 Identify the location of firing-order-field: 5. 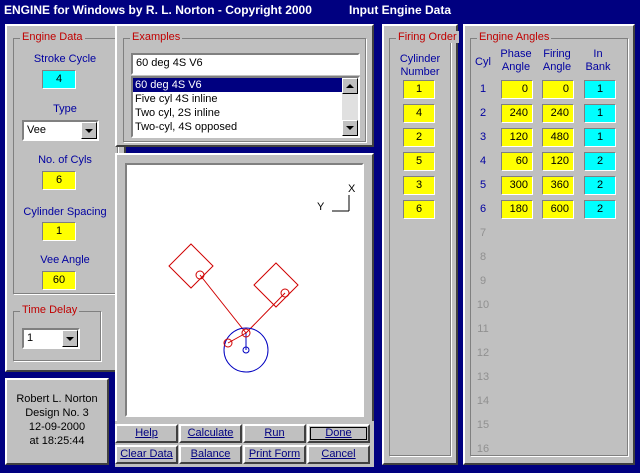
(419, 161).